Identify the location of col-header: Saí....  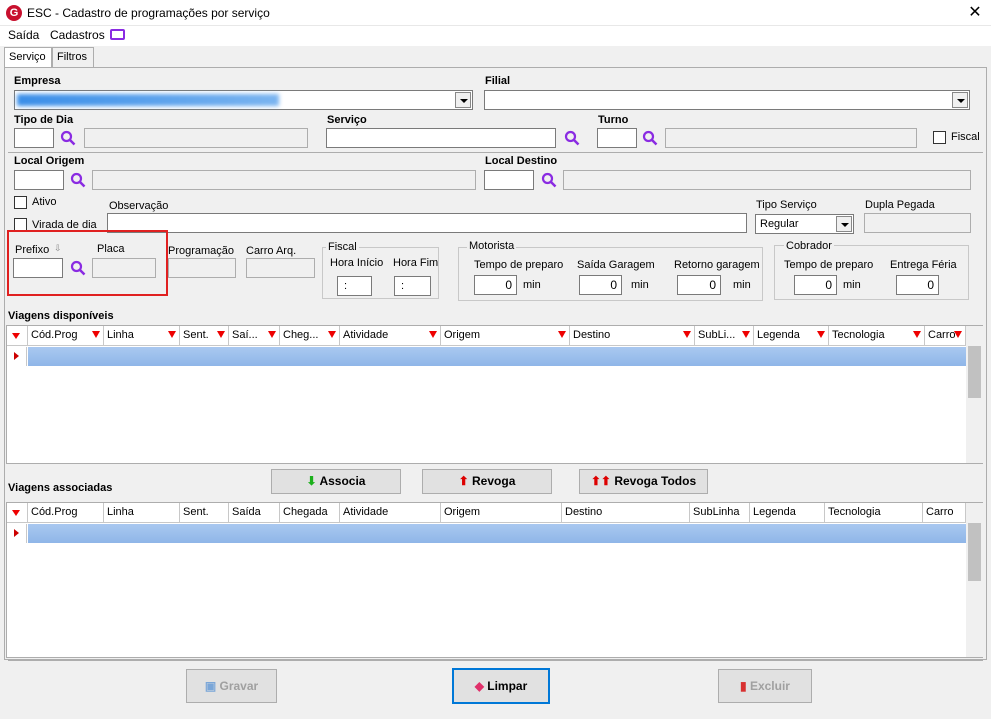
(254, 336).